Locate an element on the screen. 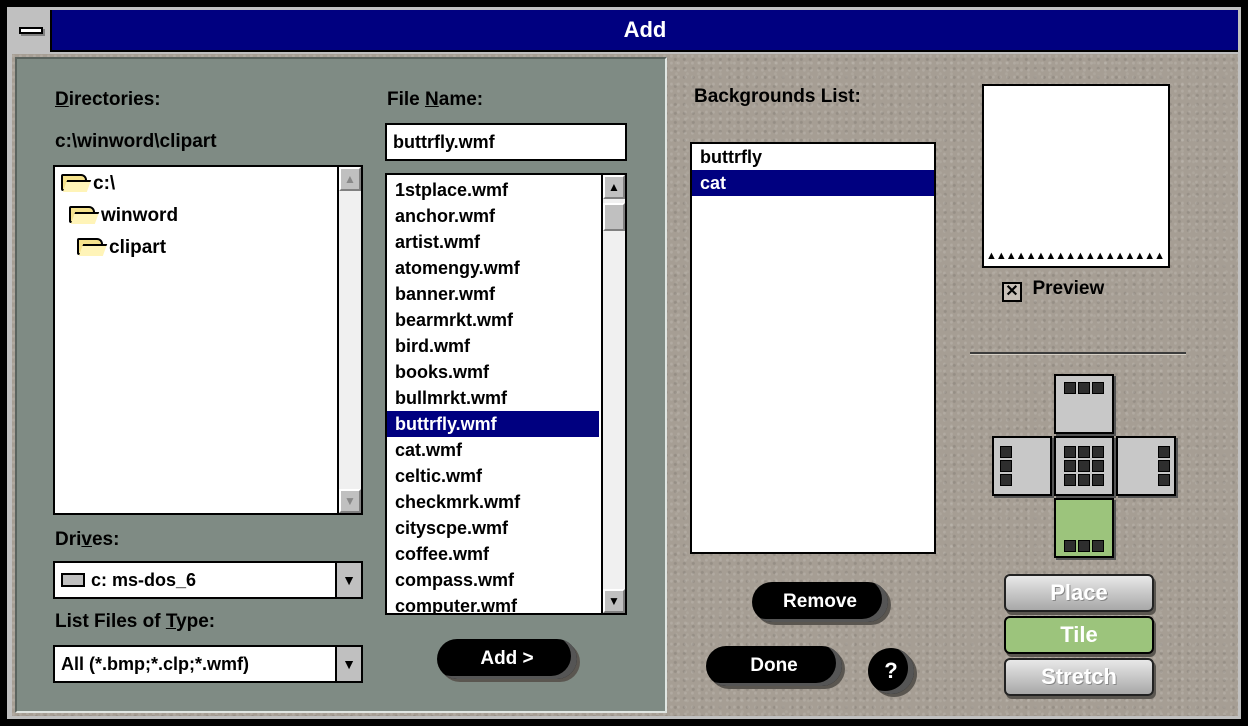 The width and height of the screenshot is (1248, 726). preview-tile-row: ▲▲▲▲▲▲▲▲▲▲▲▲▲▲▲▲▲▲▲▲▲▲▲▲▲▲ is located at coordinates (1076, 256).